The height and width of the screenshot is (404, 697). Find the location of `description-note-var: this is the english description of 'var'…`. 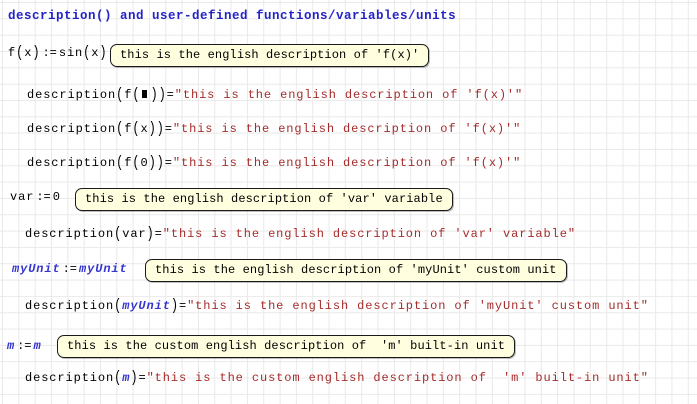

description-note-var: this is the english description of 'var'… is located at coordinates (264, 199).